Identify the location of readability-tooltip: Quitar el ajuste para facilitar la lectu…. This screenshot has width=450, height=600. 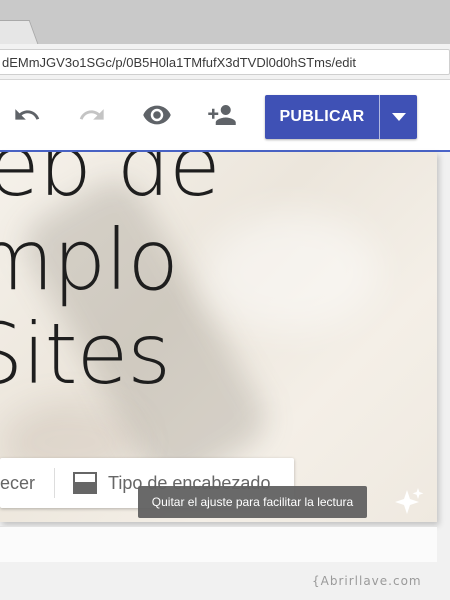
(252, 502).